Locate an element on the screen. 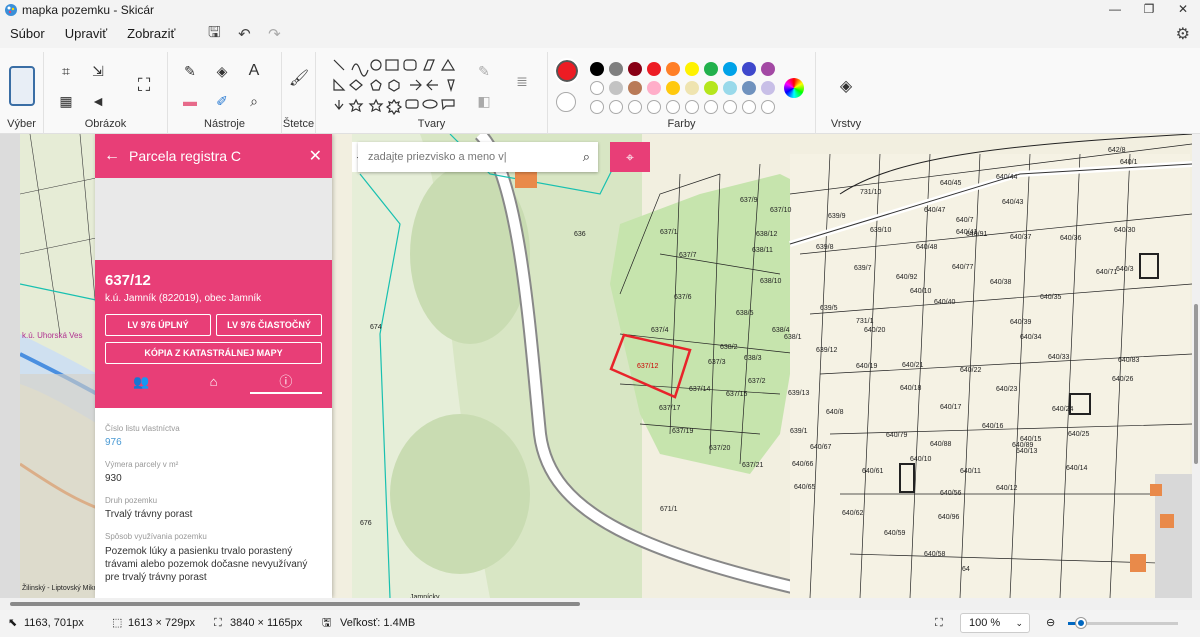 The image size is (1200, 637). search-icon: ⌕ is located at coordinates (586, 157).